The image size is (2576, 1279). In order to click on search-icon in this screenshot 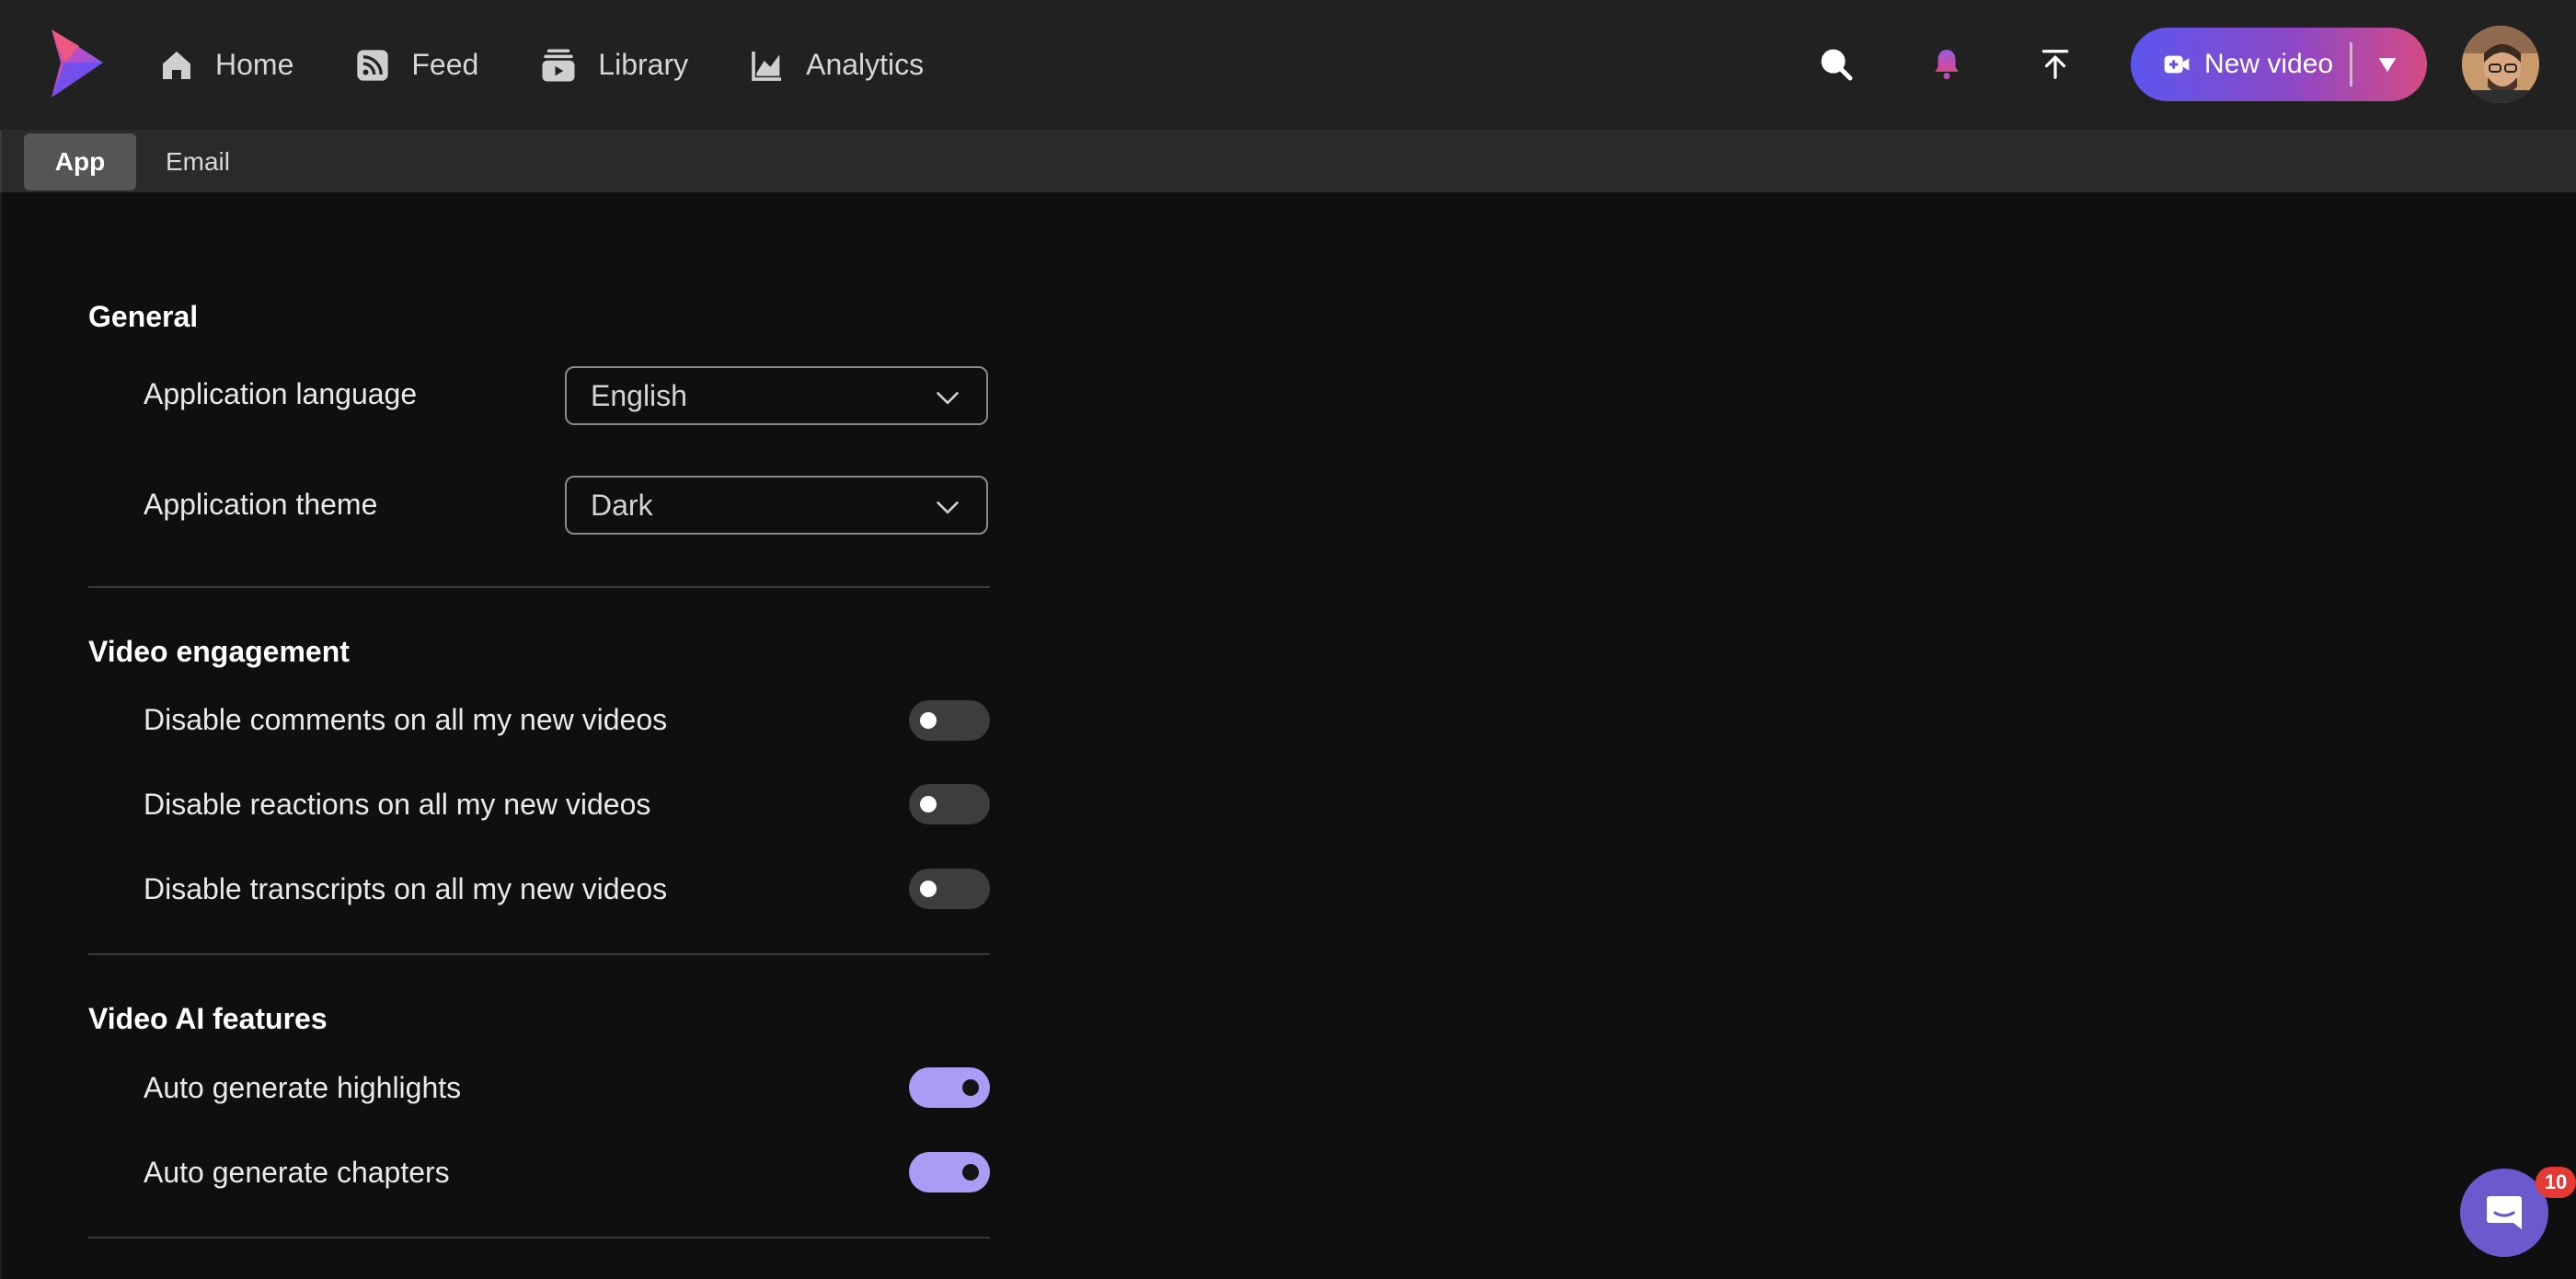, I will do `click(1837, 65)`.